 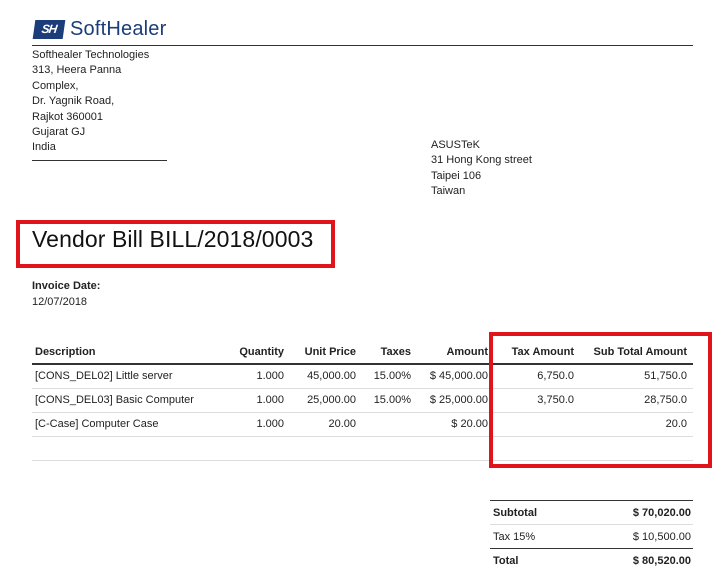 I want to click on header-divider, so click(x=362, y=45).